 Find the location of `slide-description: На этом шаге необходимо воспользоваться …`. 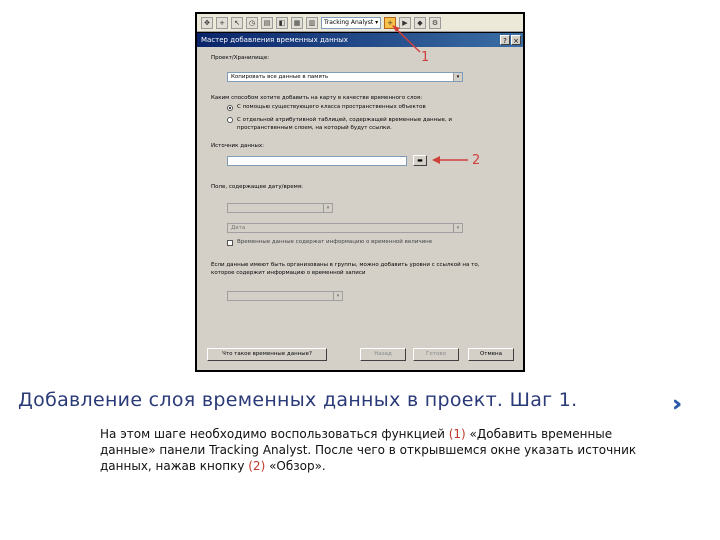

slide-description: На этом шаге необходимо воспользоваться … is located at coordinates (380, 450).